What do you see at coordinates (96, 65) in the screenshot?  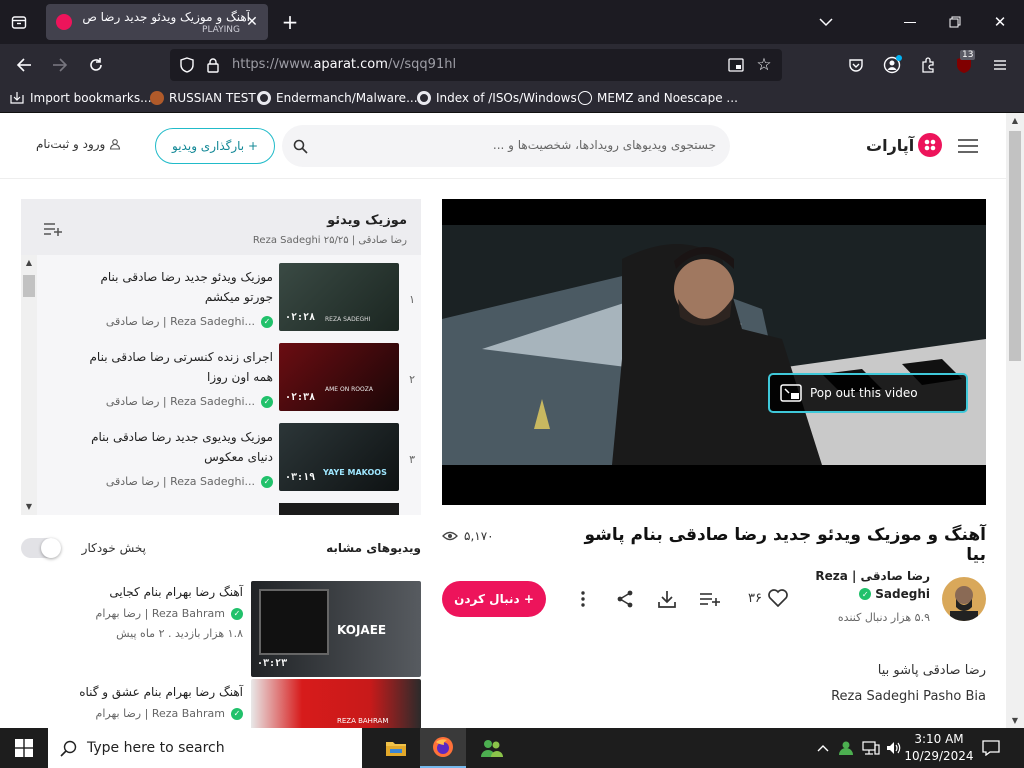 I see `reload-icon` at bounding box center [96, 65].